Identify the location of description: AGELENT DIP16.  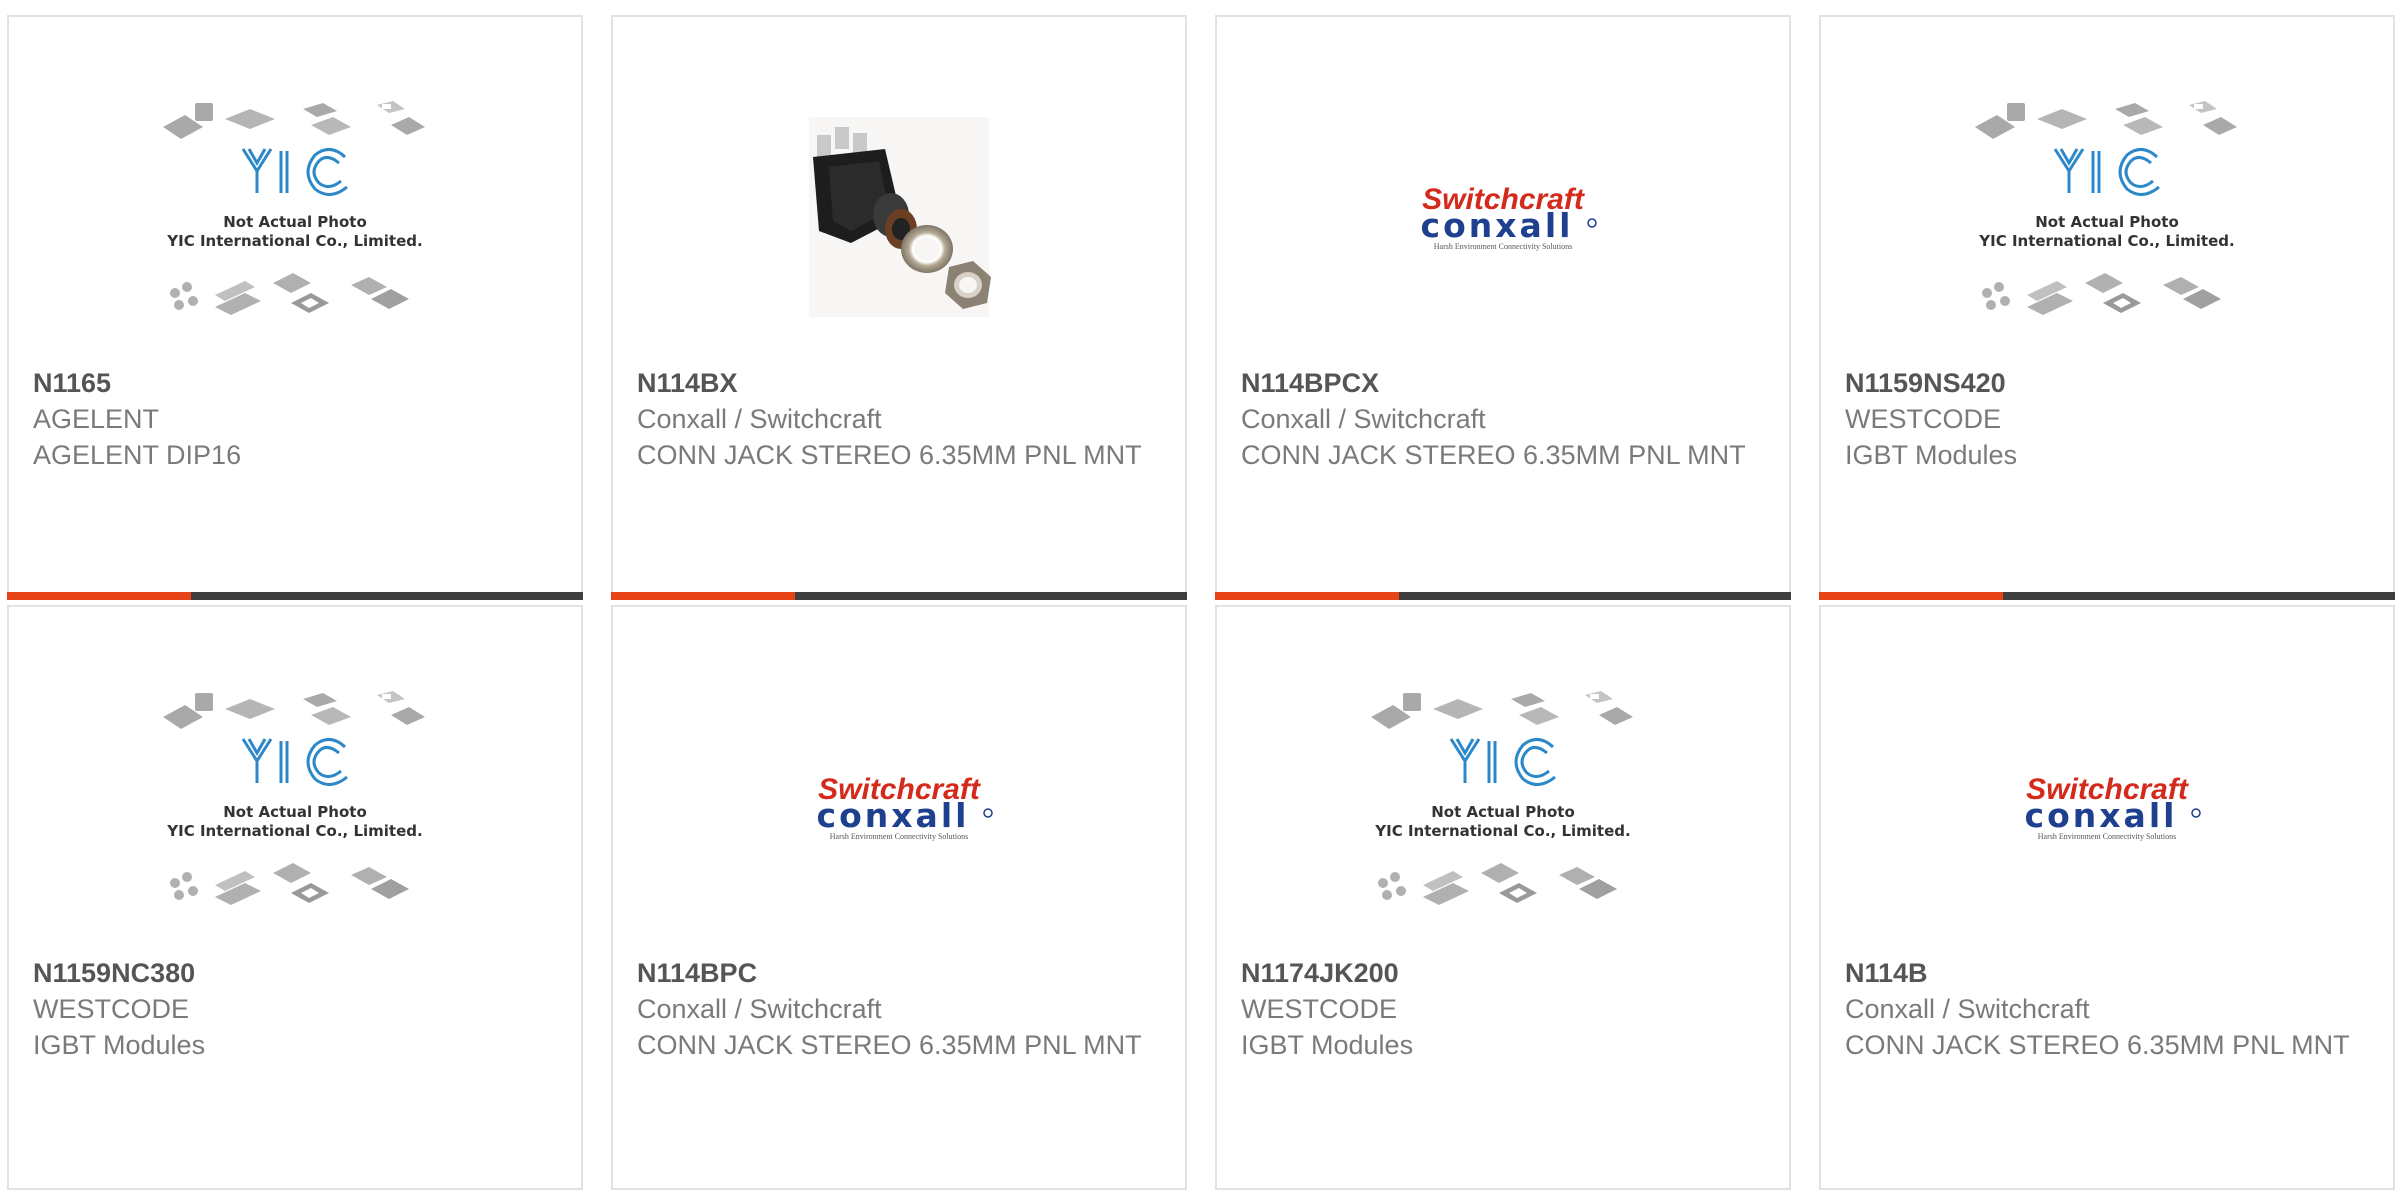
(137, 455).